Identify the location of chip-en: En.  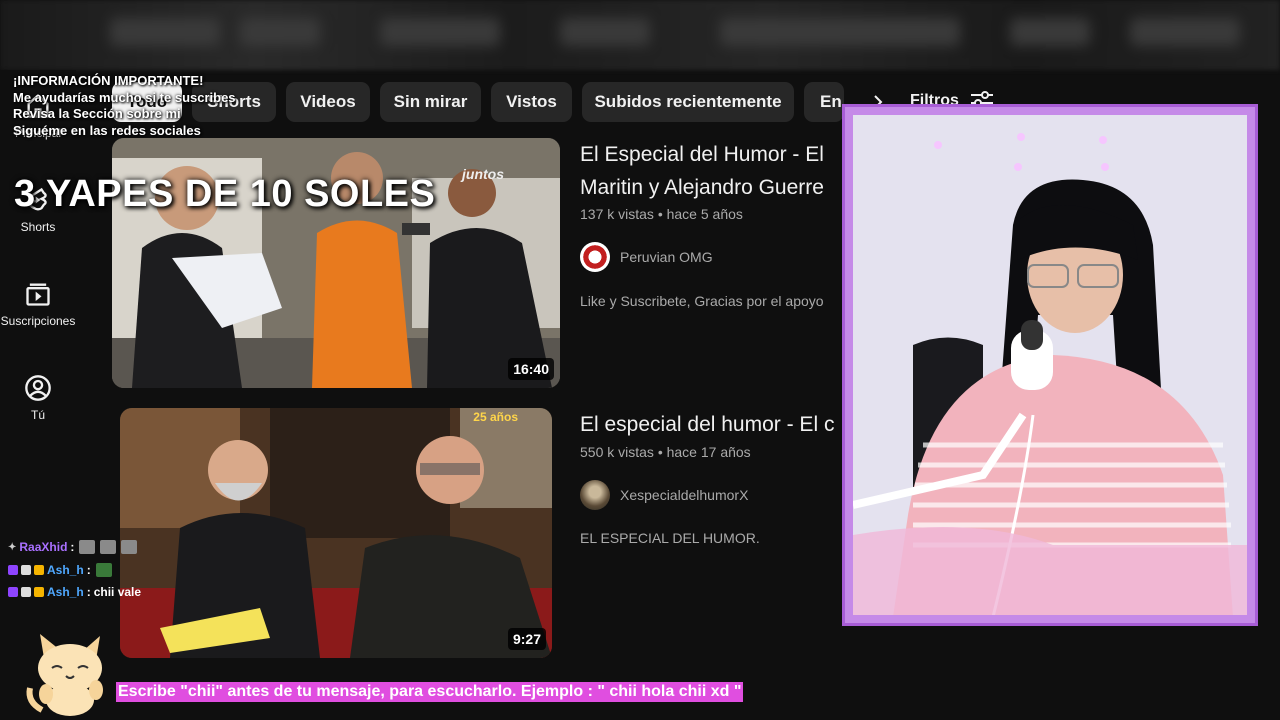
(824, 102).